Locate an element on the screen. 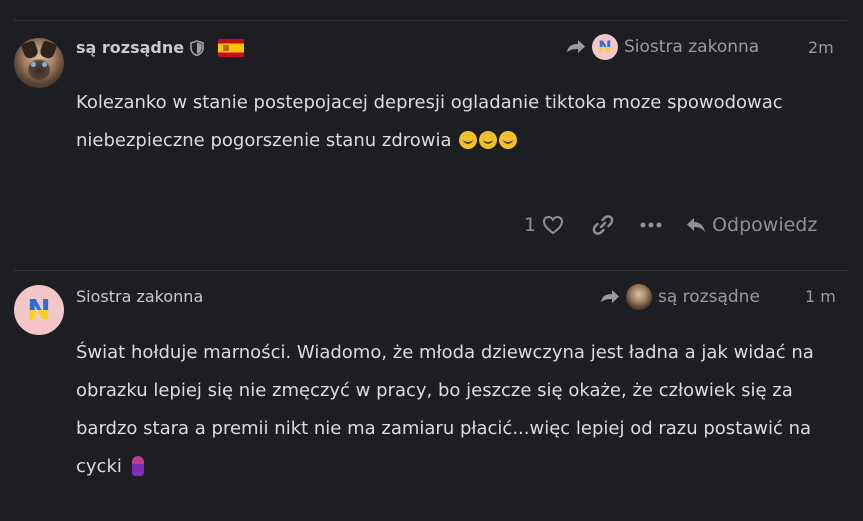  reply-to-link: są rozsądne is located at coordinates (680, 297).